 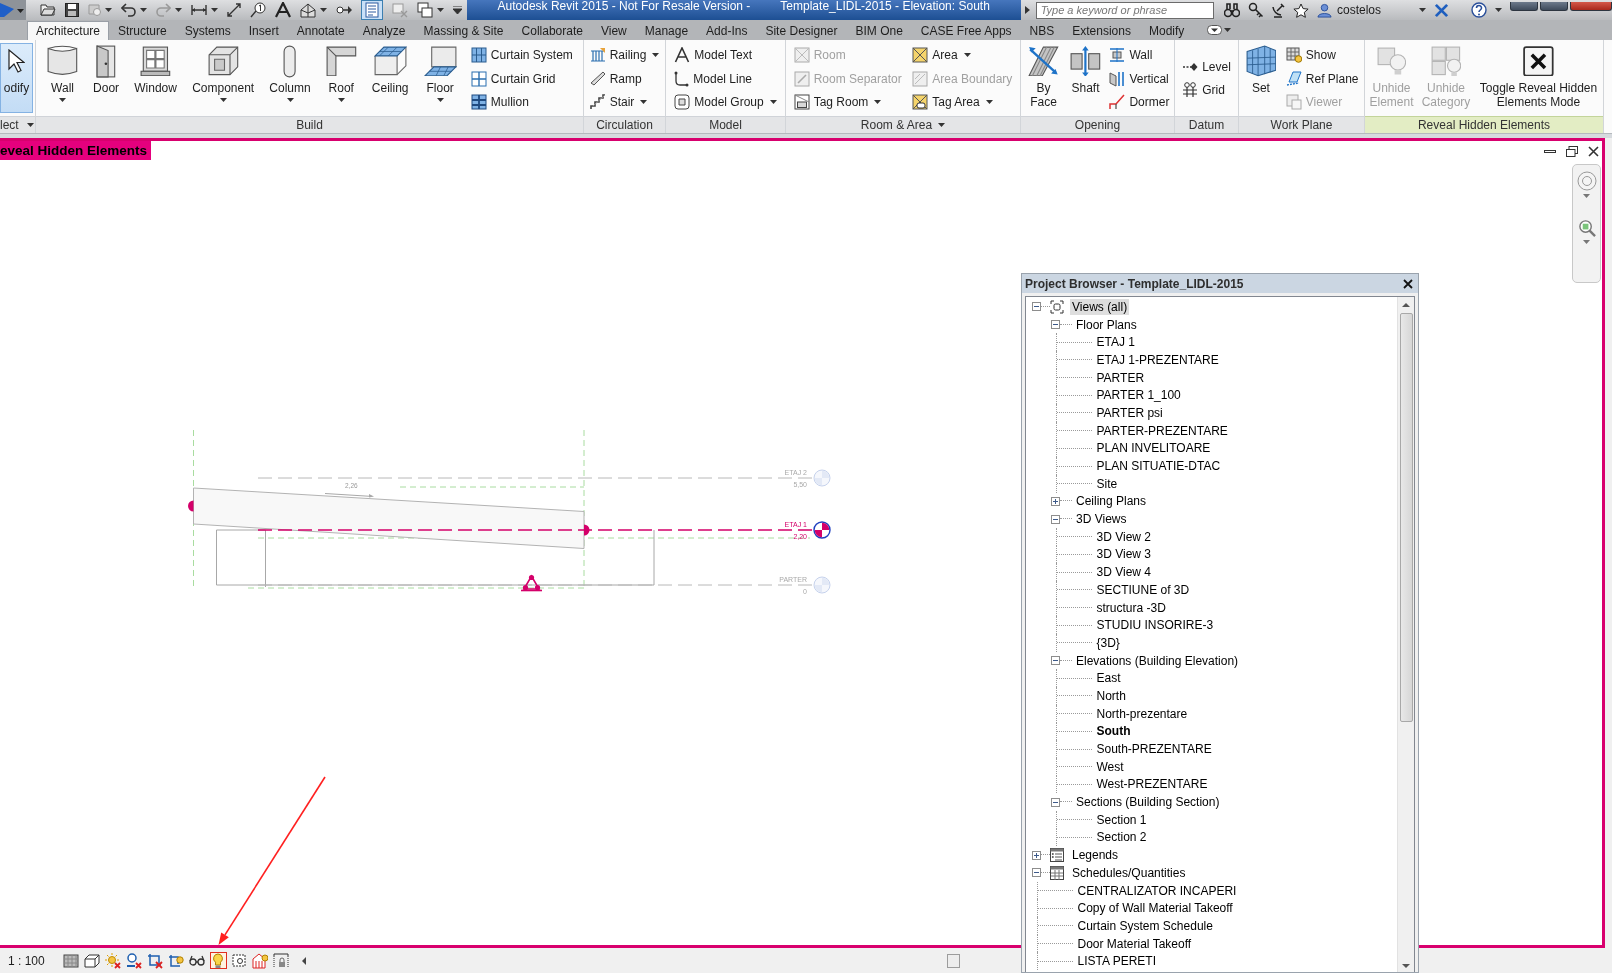 I want to click on ribbon-button: Curtain System, so click(x=521, y=55).